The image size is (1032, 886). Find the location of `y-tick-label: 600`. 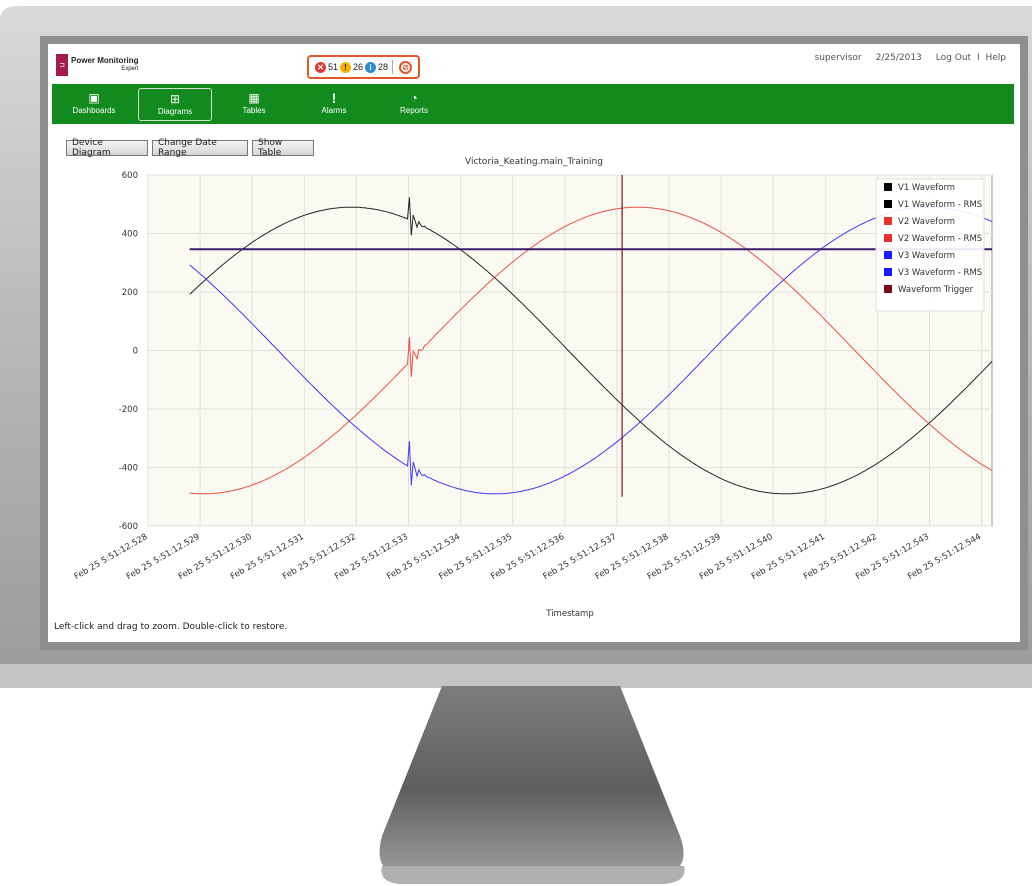

y-tick-label: 600 is located at coordinates (130, 176).